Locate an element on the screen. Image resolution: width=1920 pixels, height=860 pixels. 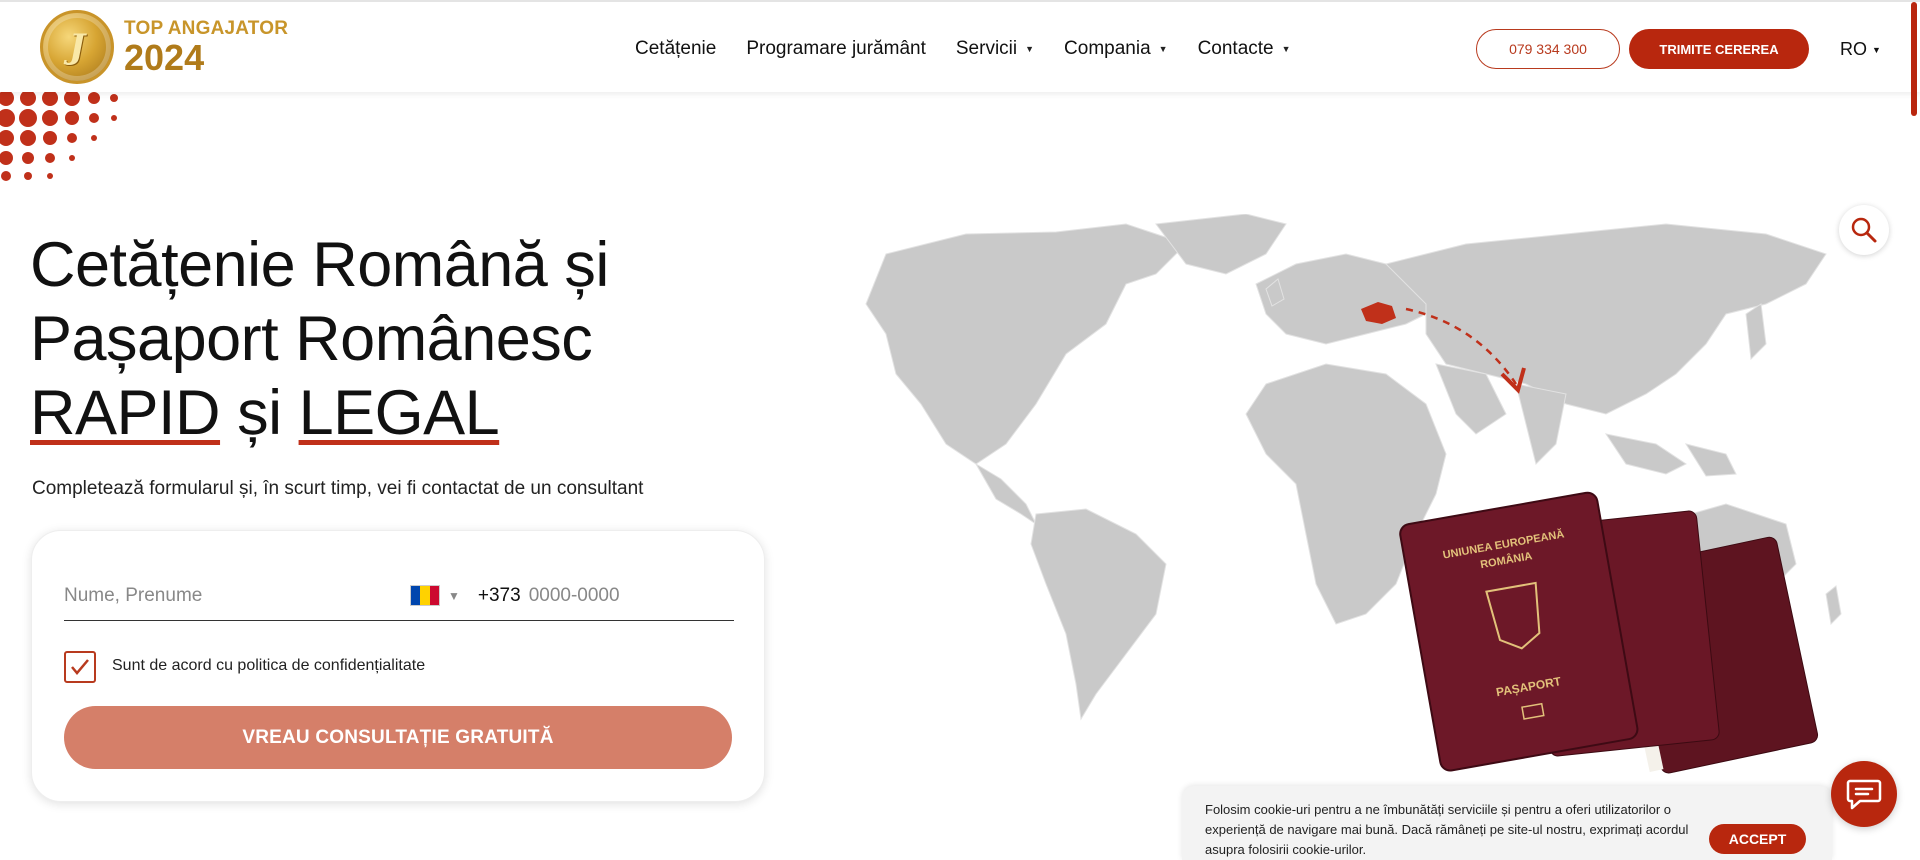
logo-badge-title: TOP ANGAJATOR is located at coordinates (206, 28).